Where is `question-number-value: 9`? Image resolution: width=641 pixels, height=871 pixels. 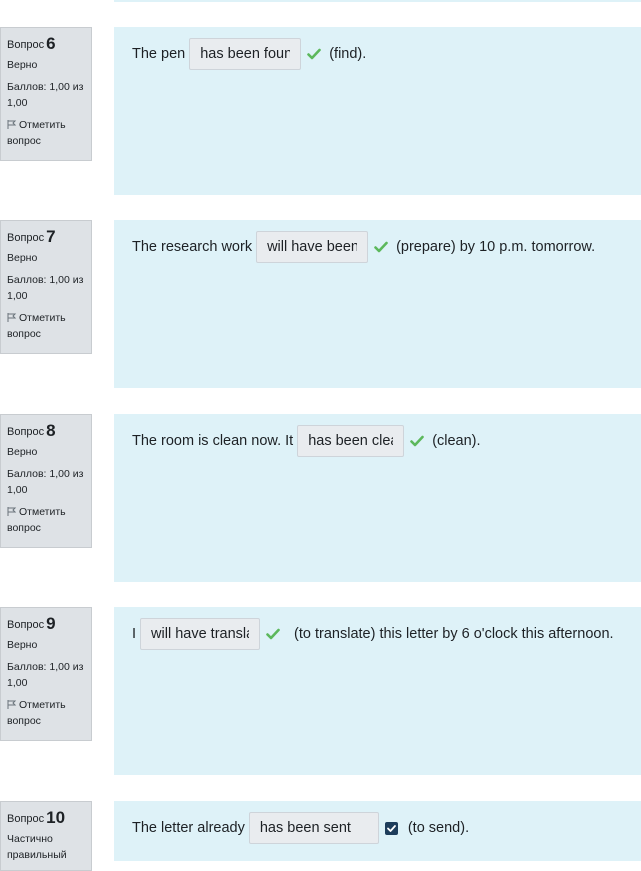
question-number-value: 9 is located at coordinates (51, 623).